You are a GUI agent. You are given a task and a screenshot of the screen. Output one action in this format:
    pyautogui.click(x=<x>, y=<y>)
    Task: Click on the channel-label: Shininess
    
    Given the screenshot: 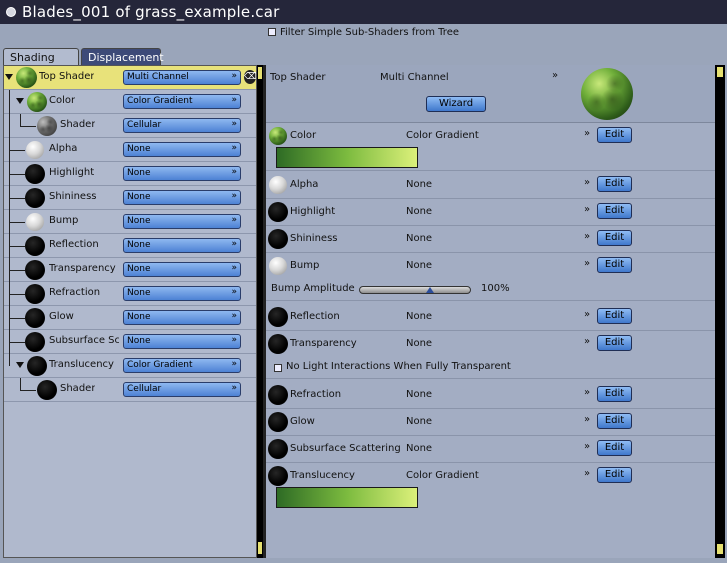 What is the action you would take?
    pyautogui.click(x=314, y=238)
    